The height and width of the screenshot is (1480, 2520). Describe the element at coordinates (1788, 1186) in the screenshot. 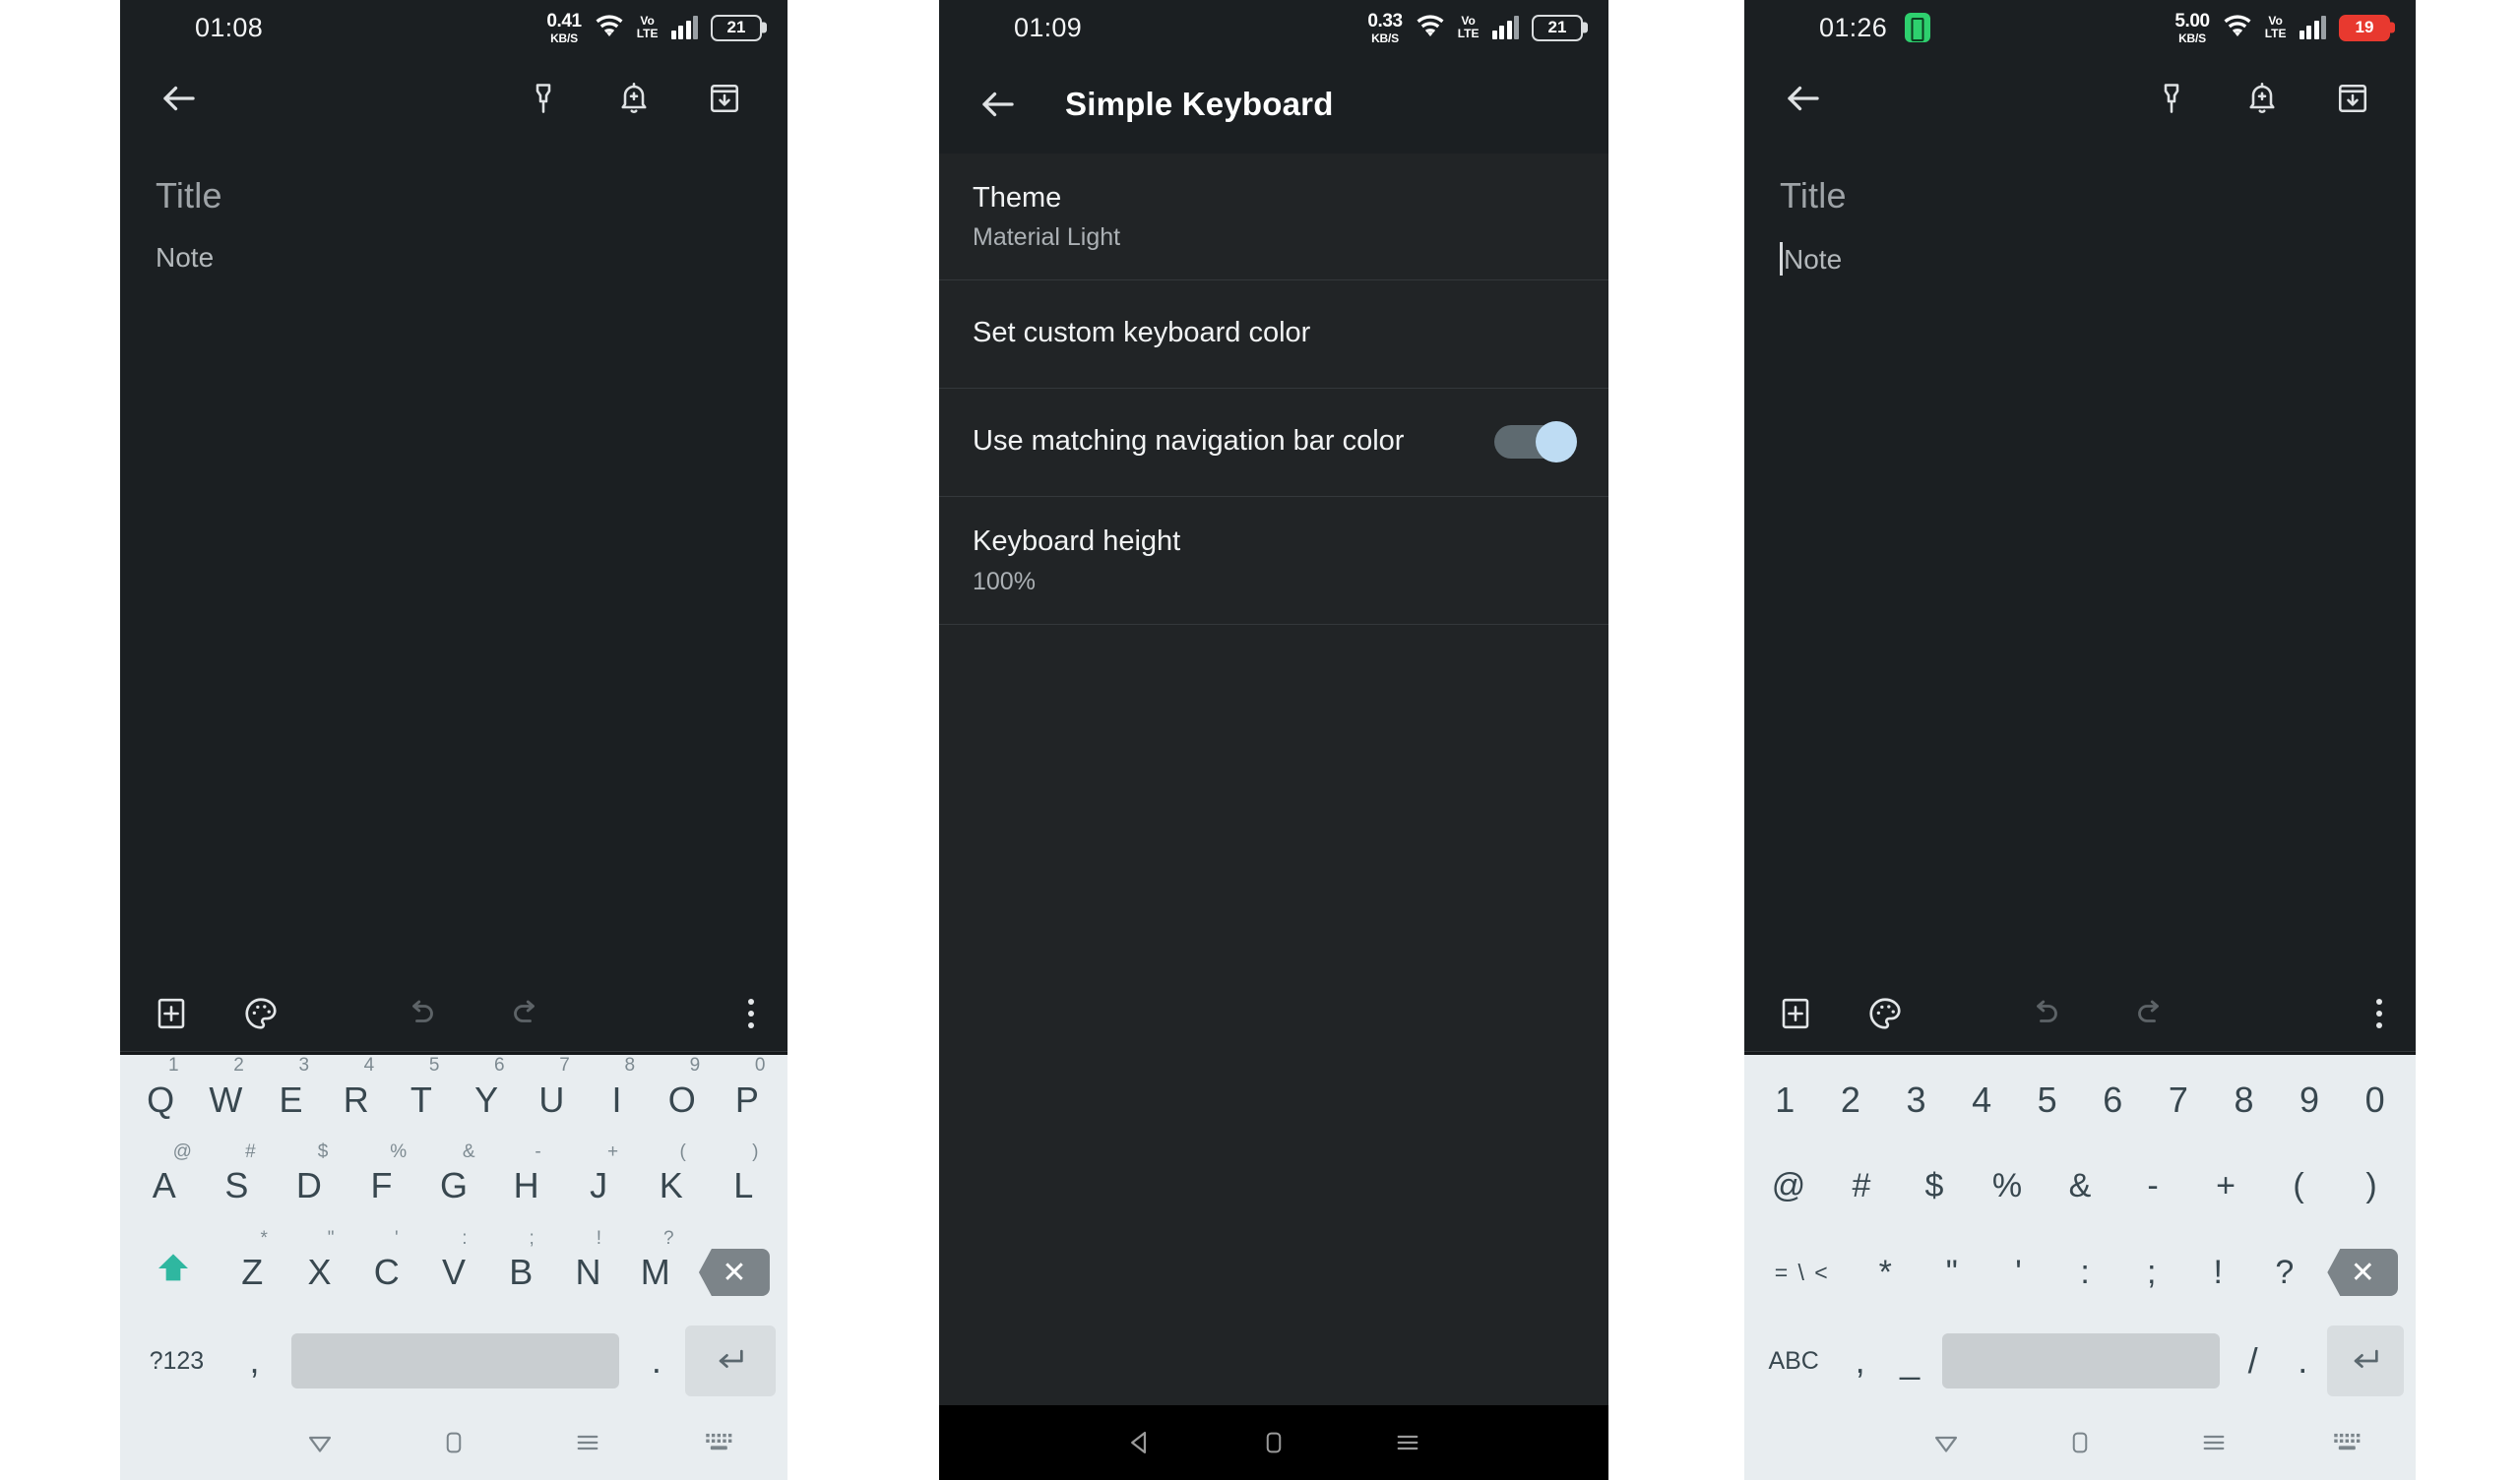

I see `key-at: @` at that location.